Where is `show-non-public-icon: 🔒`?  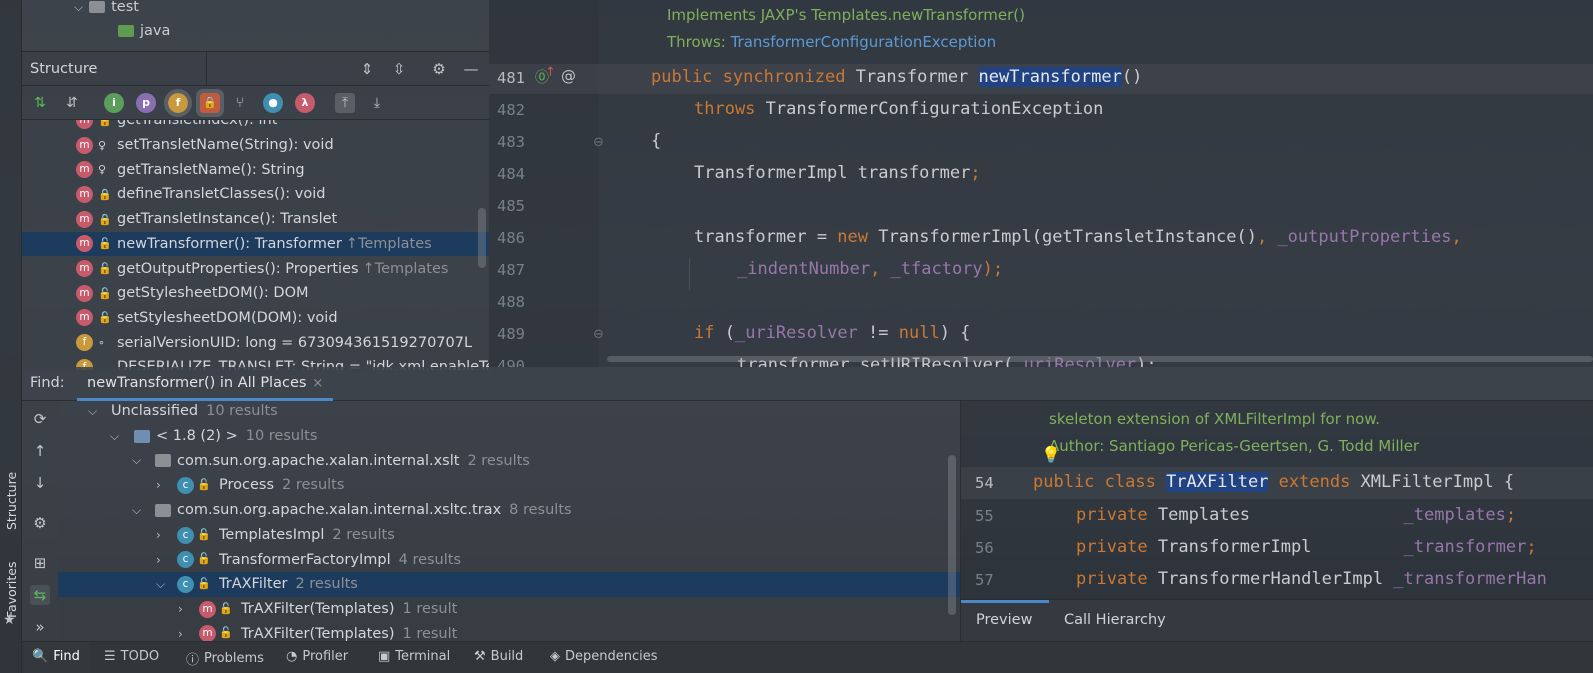 show-non-public-icon: 🔒 is located at coordinates (210, 103).